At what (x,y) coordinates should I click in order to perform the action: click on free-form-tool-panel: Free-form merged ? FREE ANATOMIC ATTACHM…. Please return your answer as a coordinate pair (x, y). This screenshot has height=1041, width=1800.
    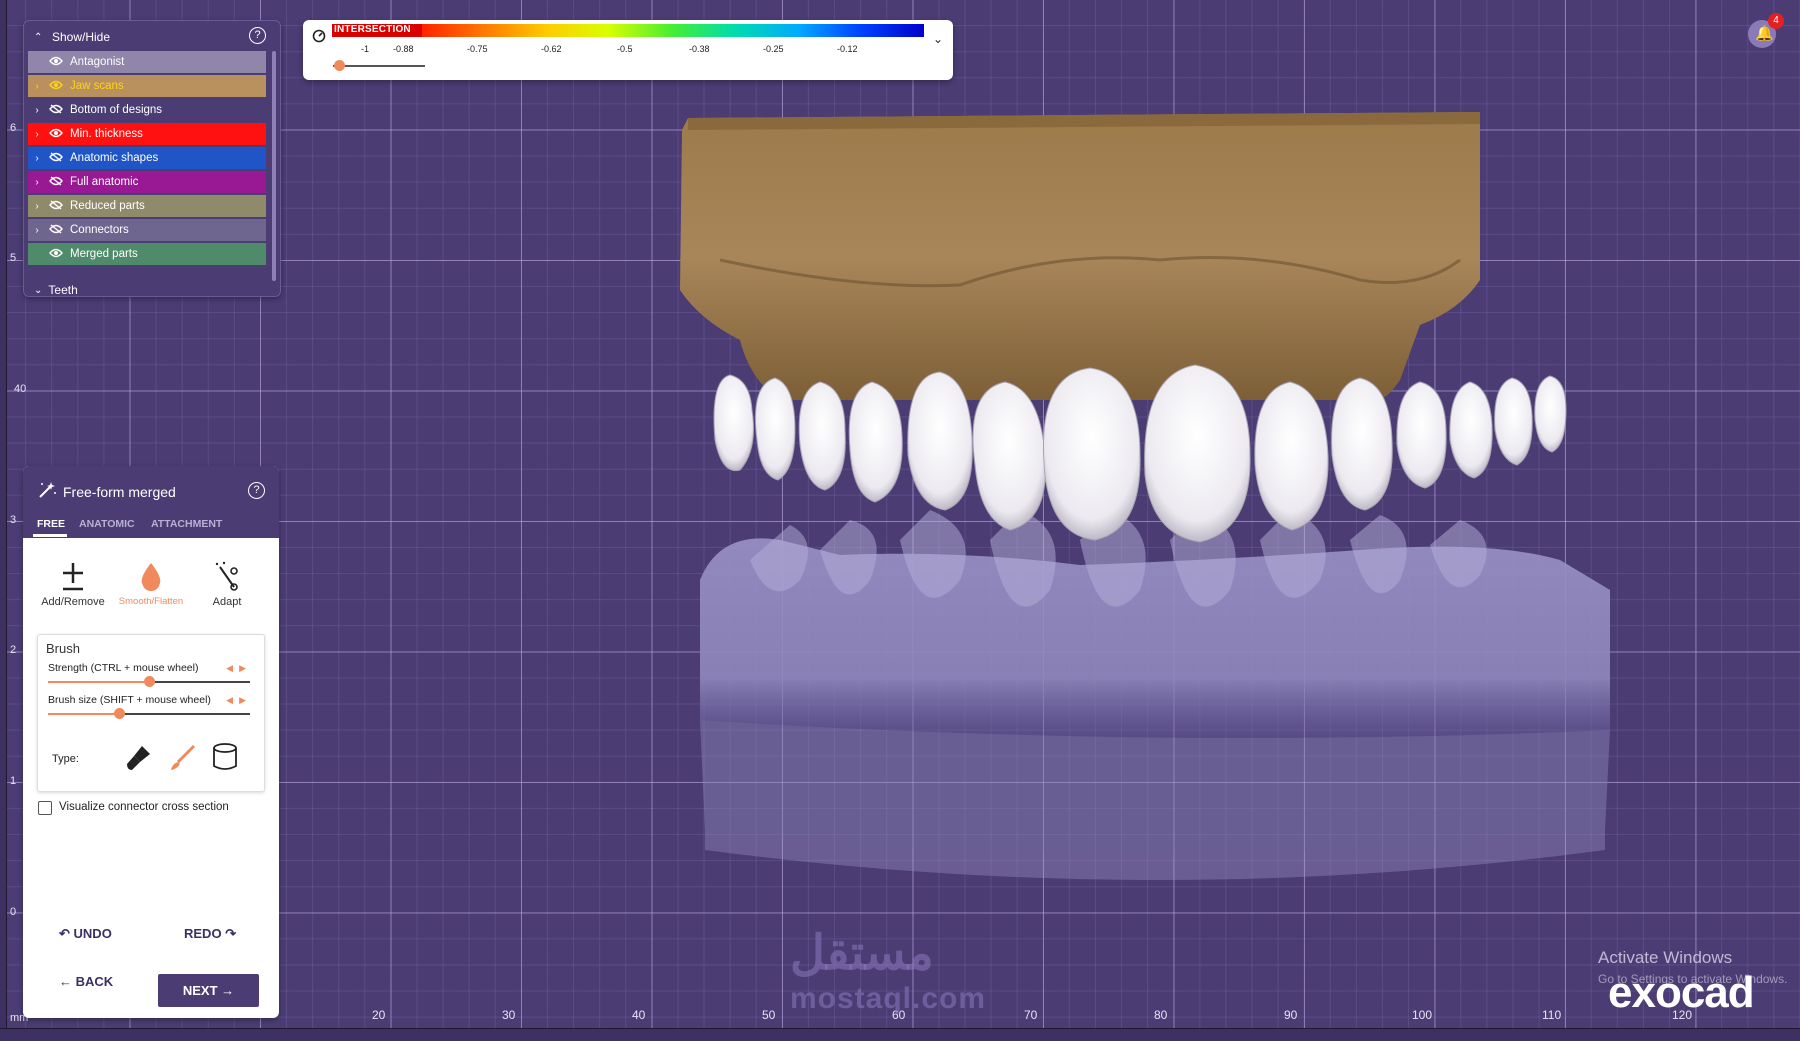
    Looking at the image, I should click on (151, 742).